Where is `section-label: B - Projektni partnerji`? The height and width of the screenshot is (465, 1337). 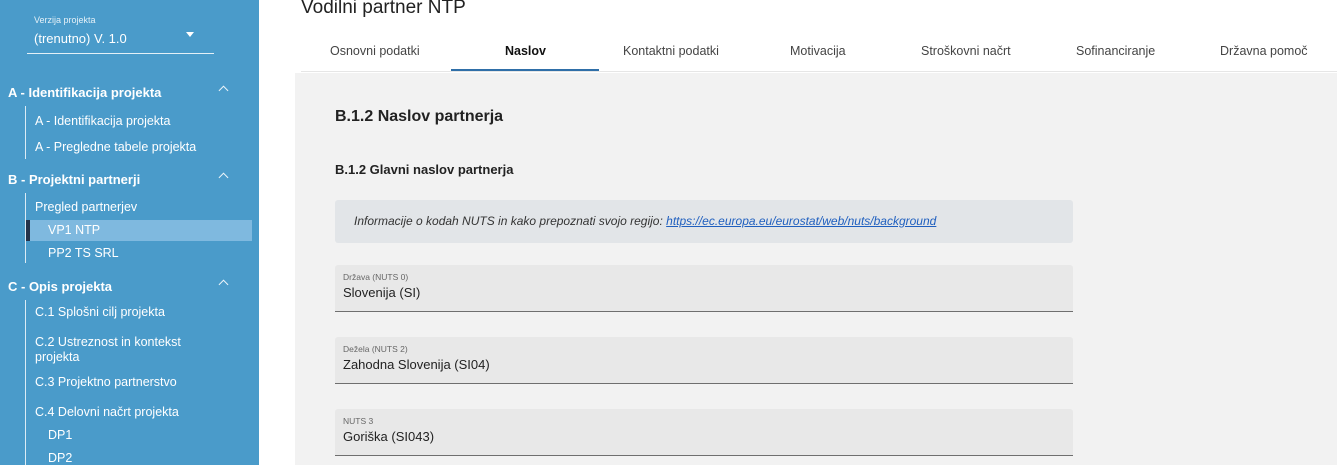 section-label: B - Projektni partnerji is located at coordinates (74, 179).